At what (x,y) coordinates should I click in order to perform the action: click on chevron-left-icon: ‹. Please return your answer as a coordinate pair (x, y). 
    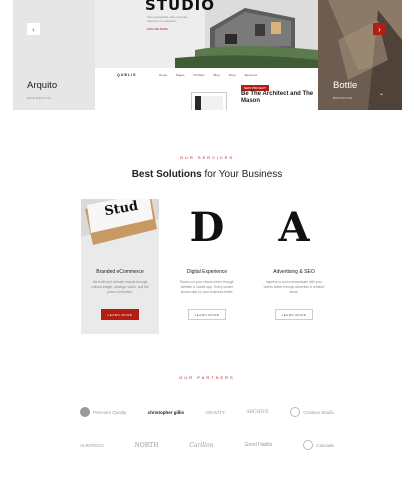
    Looking at the image, I should click on (33, 29).